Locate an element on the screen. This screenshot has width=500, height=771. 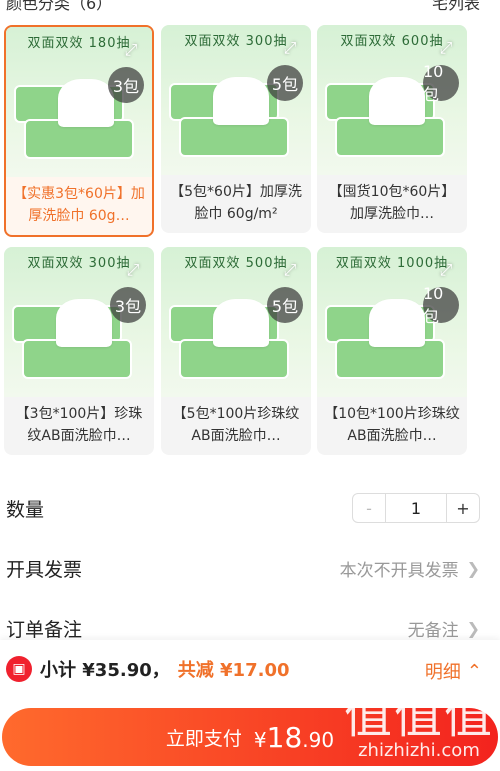
quantity-value: 1 is located at coordinates (416, 508).